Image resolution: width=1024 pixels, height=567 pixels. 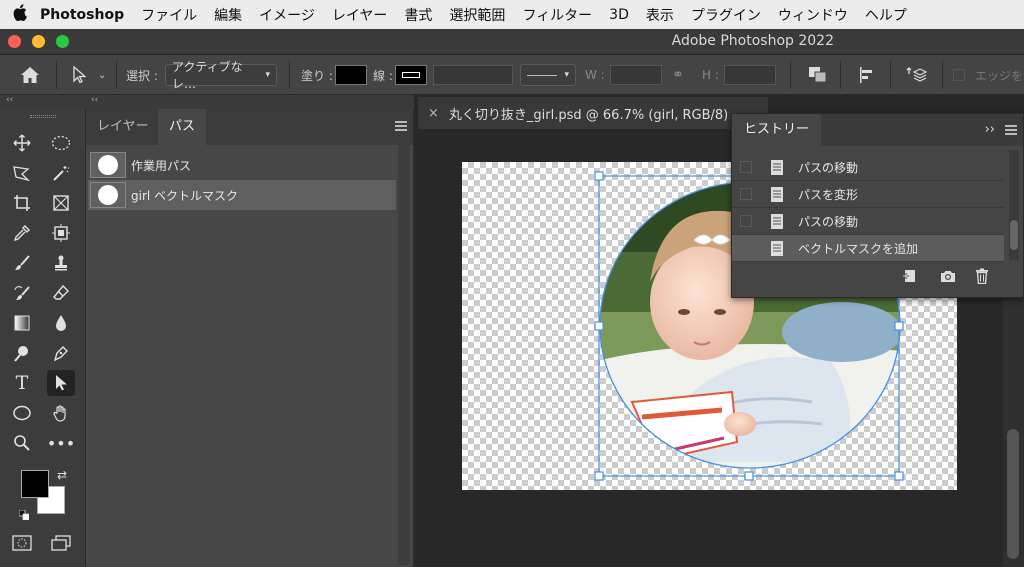 I want to click on path-arrangement-icon, so click(x=917, y=75).